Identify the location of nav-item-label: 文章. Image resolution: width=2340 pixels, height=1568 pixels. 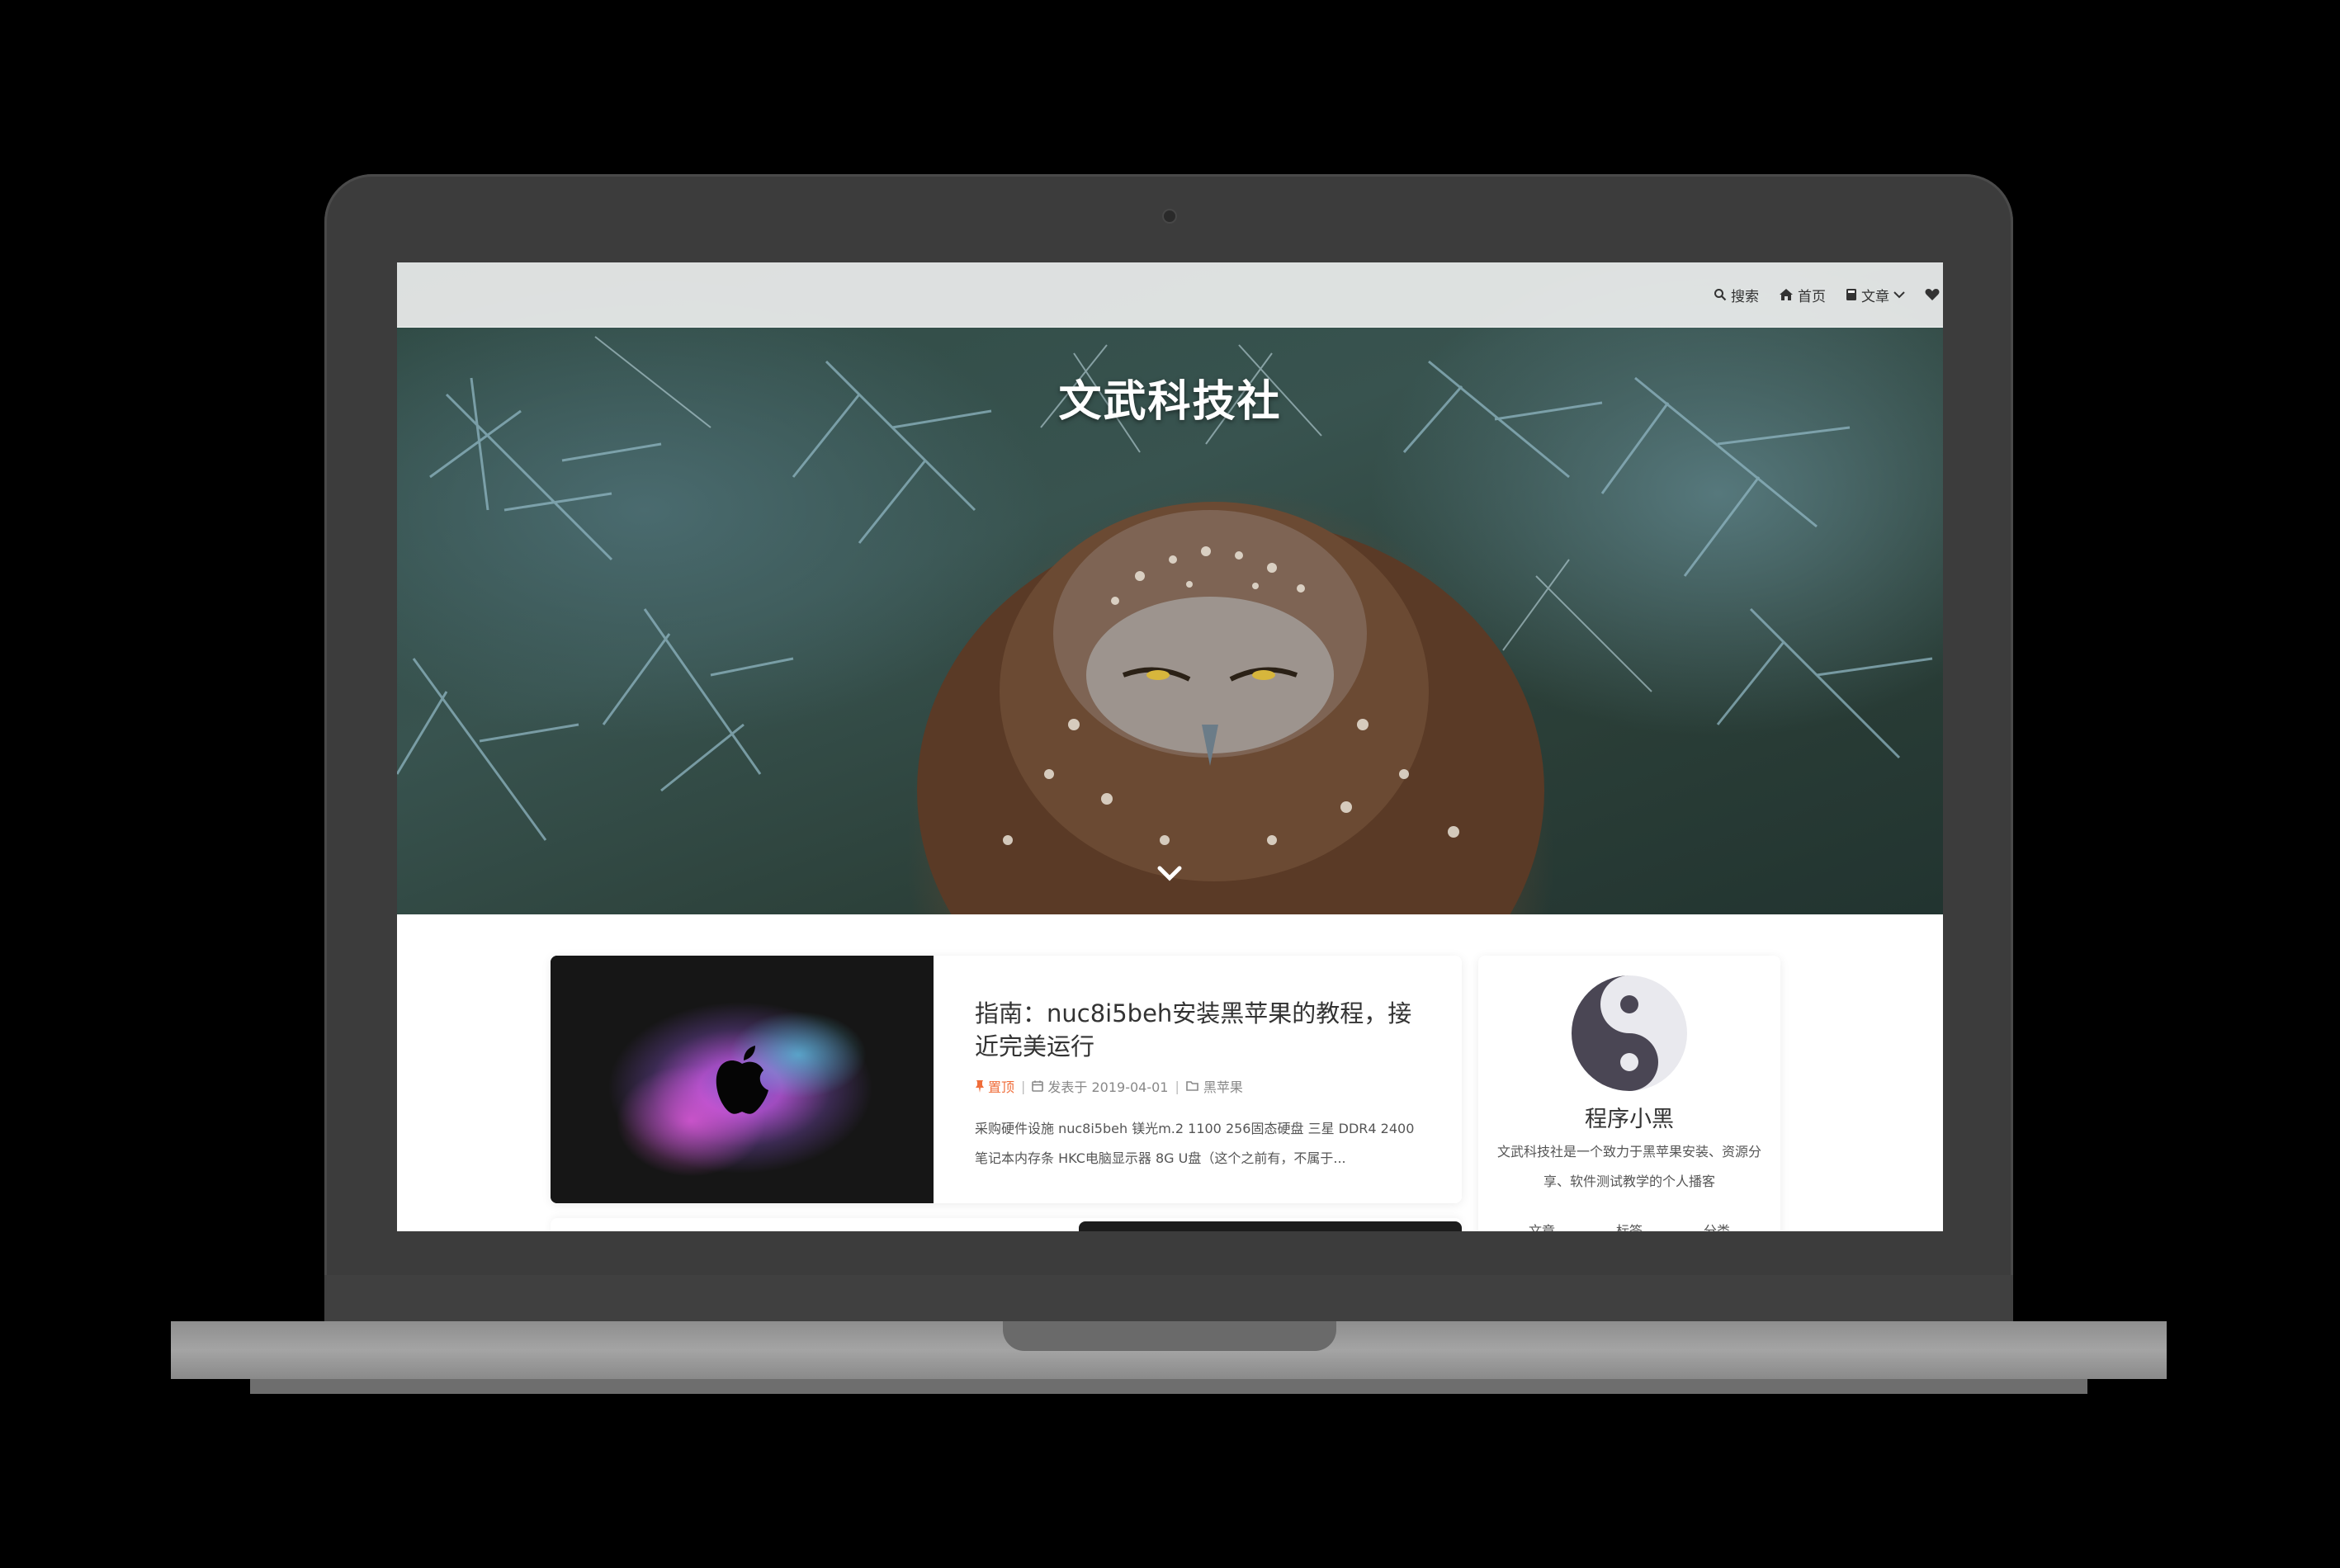
(1875, 296).